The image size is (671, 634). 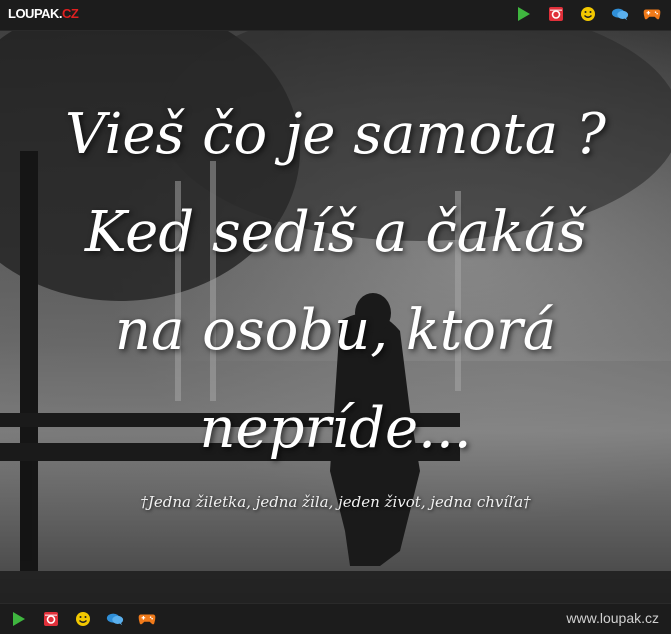 I want to click on bottom-icon-row, so click(x=83, y=619).